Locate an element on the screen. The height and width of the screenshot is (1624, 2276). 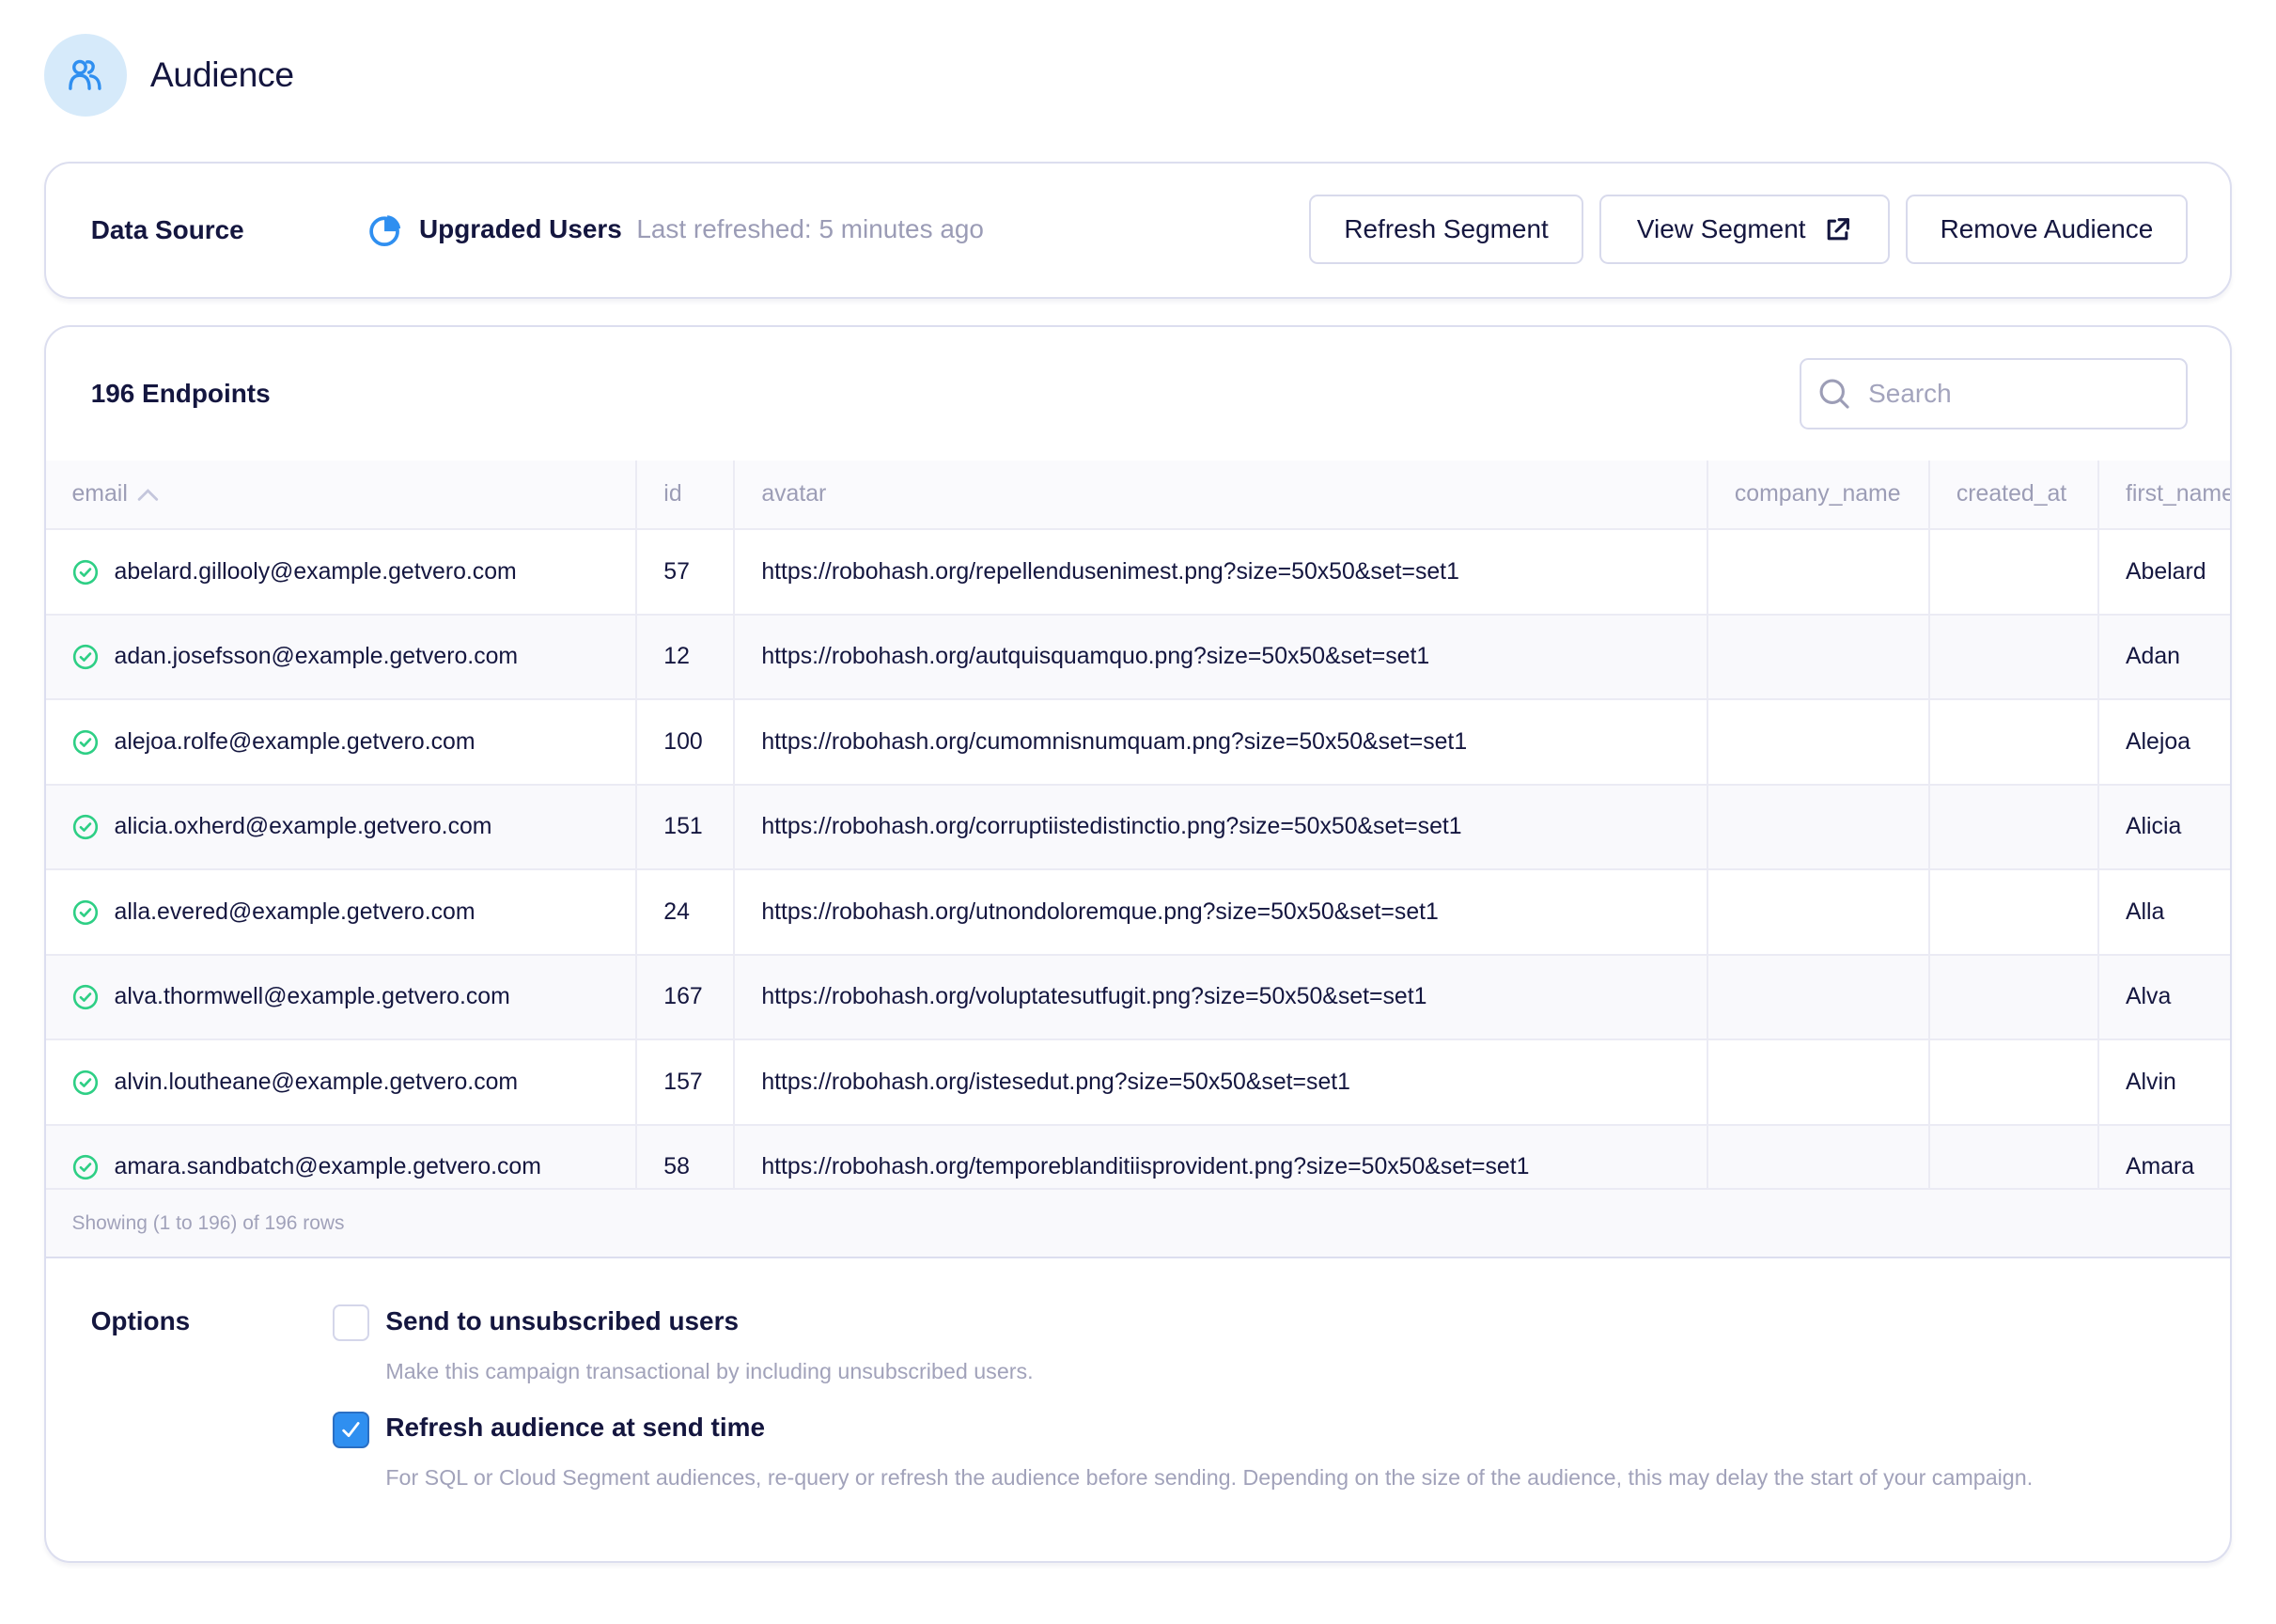
email-cell: alvin.loutheane@example.getvero.com is located at coordinates (341, 1082).